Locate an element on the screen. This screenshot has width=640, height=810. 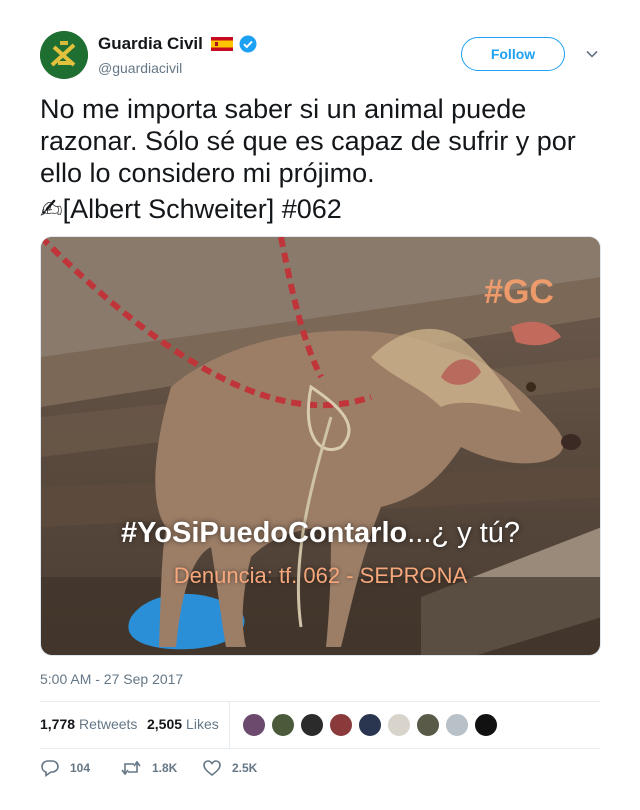
likes-label: Likes is located at coordinates (202, 724).